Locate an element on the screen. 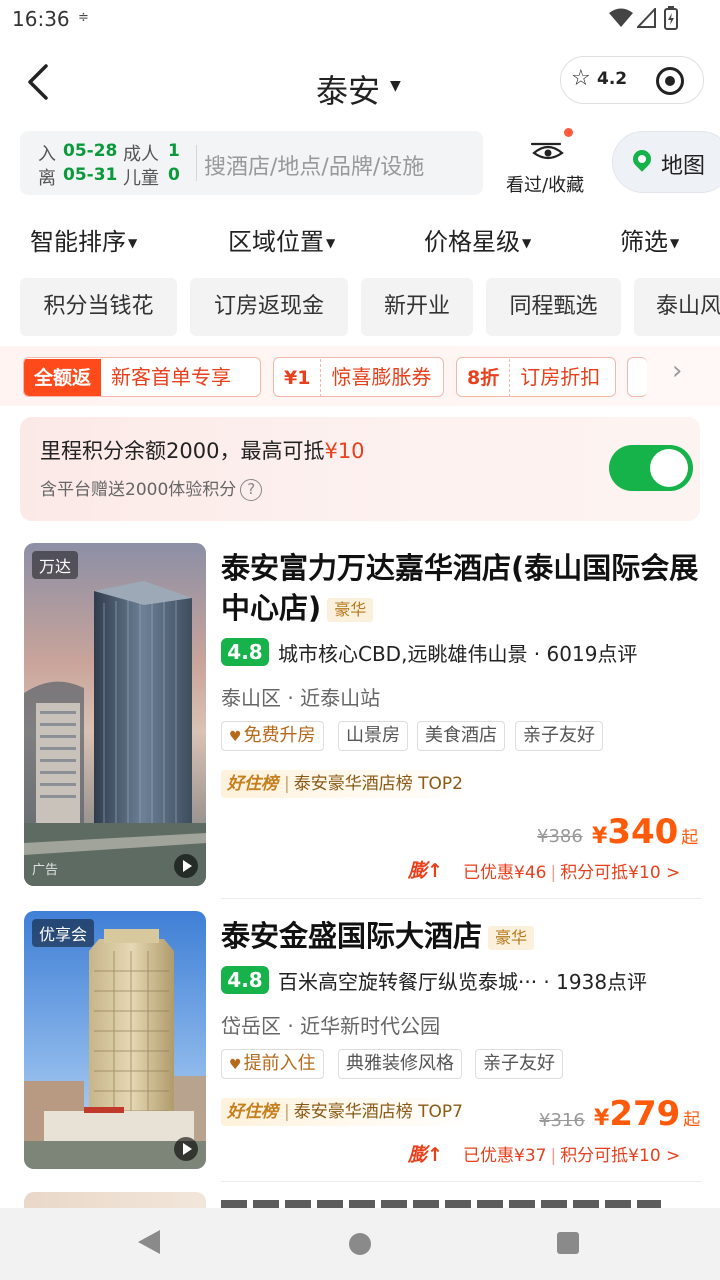  hotel-location: 泰山区 · 近泰山站 is located at coordinates (301, 698).